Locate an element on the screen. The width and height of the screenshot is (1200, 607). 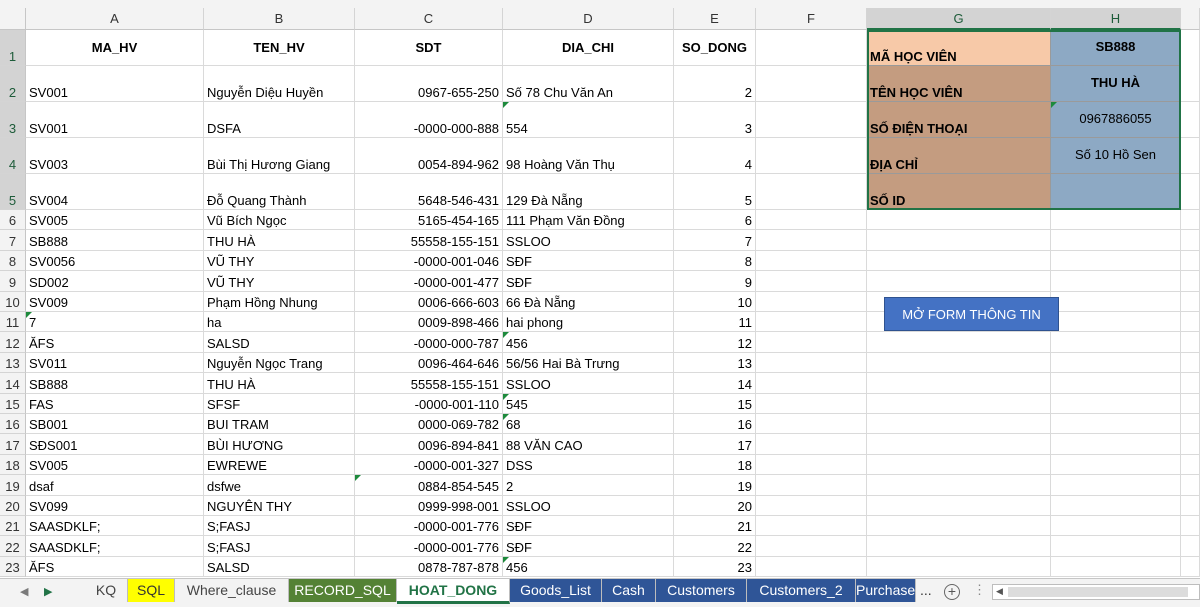
row-number-cell: 13 is located at coordinates (715, 363).